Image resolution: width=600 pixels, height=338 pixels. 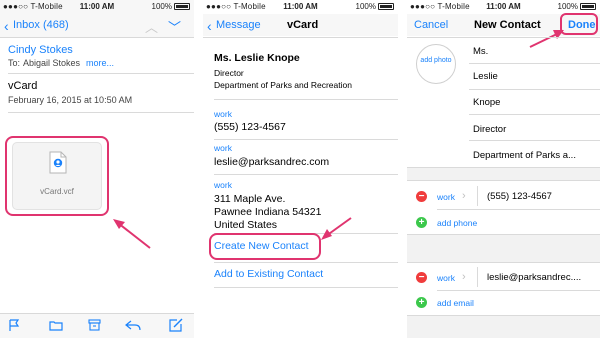 I want to click on first-name-field: Leslie, so click(x=485, y=76).